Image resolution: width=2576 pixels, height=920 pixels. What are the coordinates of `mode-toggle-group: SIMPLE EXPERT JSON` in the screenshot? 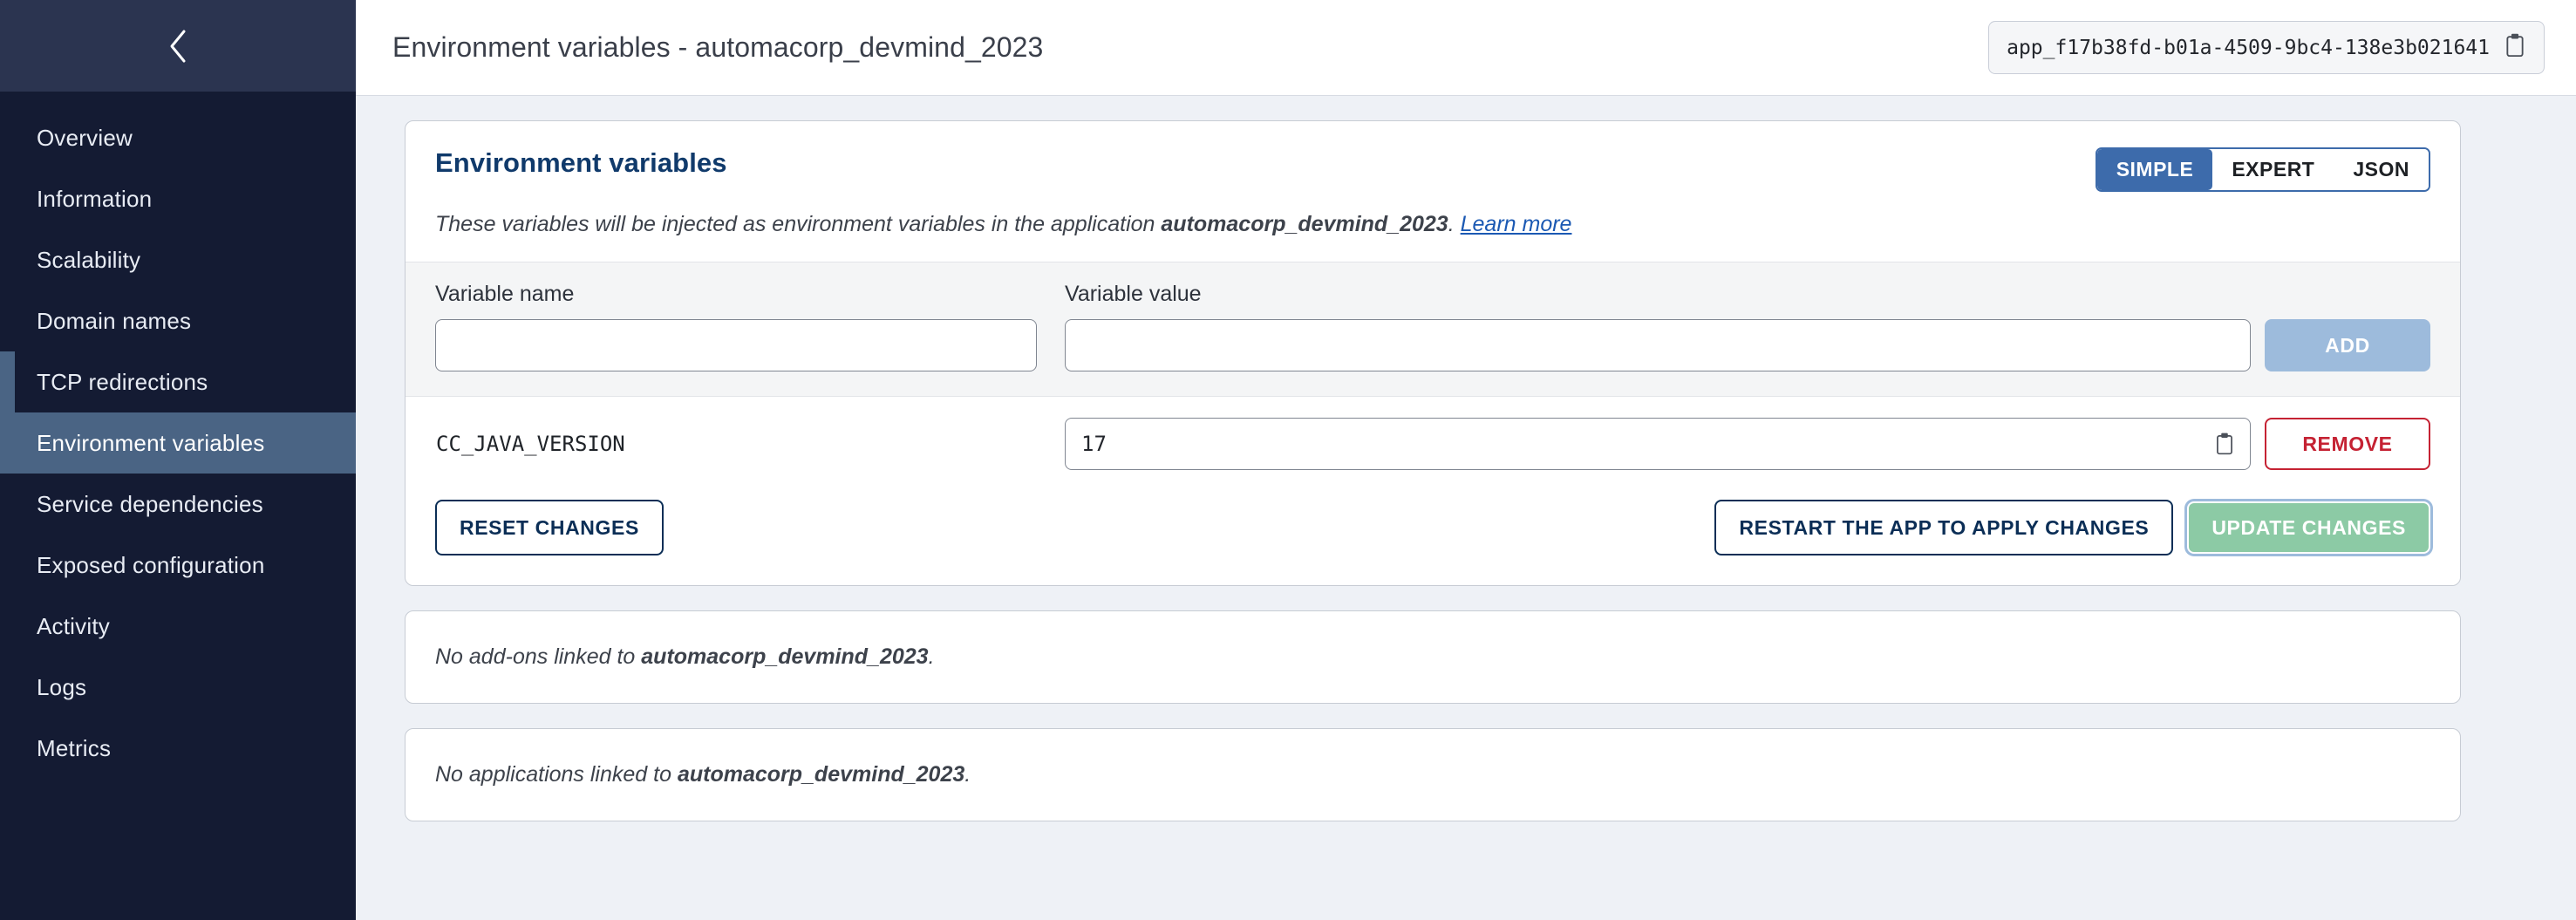 It's located at (2263, 169).